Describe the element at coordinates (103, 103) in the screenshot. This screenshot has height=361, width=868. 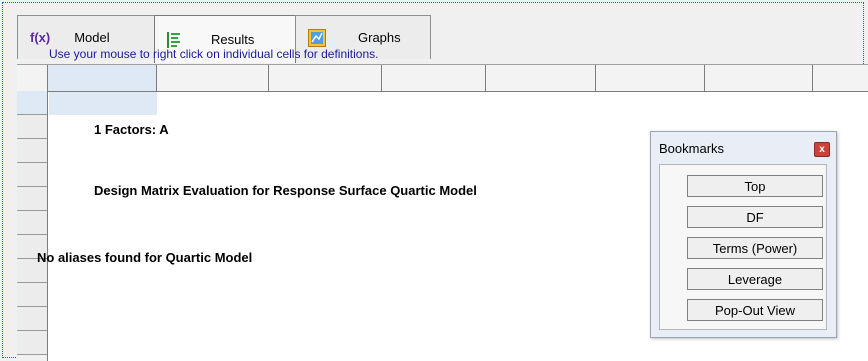
I see `selected-cell` at that location.